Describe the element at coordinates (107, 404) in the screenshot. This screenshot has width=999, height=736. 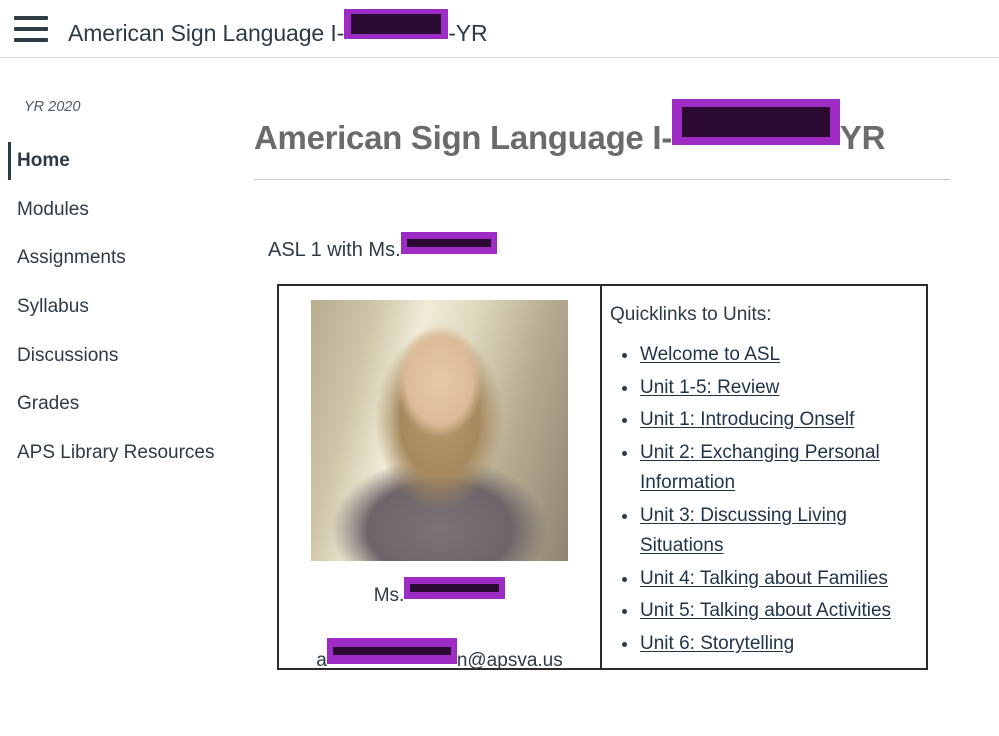
I see `sidebar-item-grades: Grades` at that location.